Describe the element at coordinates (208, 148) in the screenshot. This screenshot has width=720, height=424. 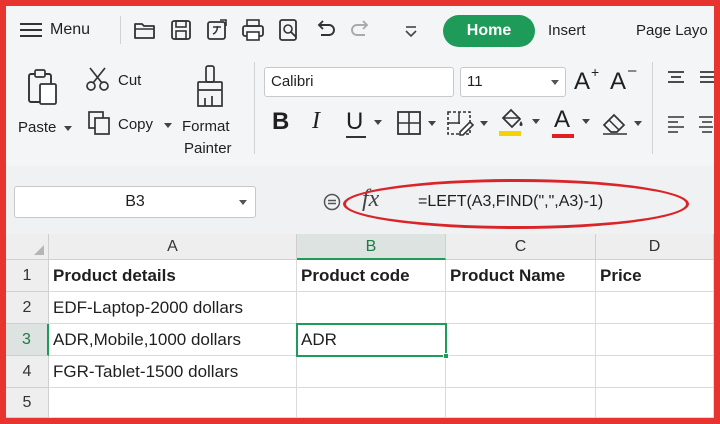
I see `format-painter-label-line2: Painter` at that location.